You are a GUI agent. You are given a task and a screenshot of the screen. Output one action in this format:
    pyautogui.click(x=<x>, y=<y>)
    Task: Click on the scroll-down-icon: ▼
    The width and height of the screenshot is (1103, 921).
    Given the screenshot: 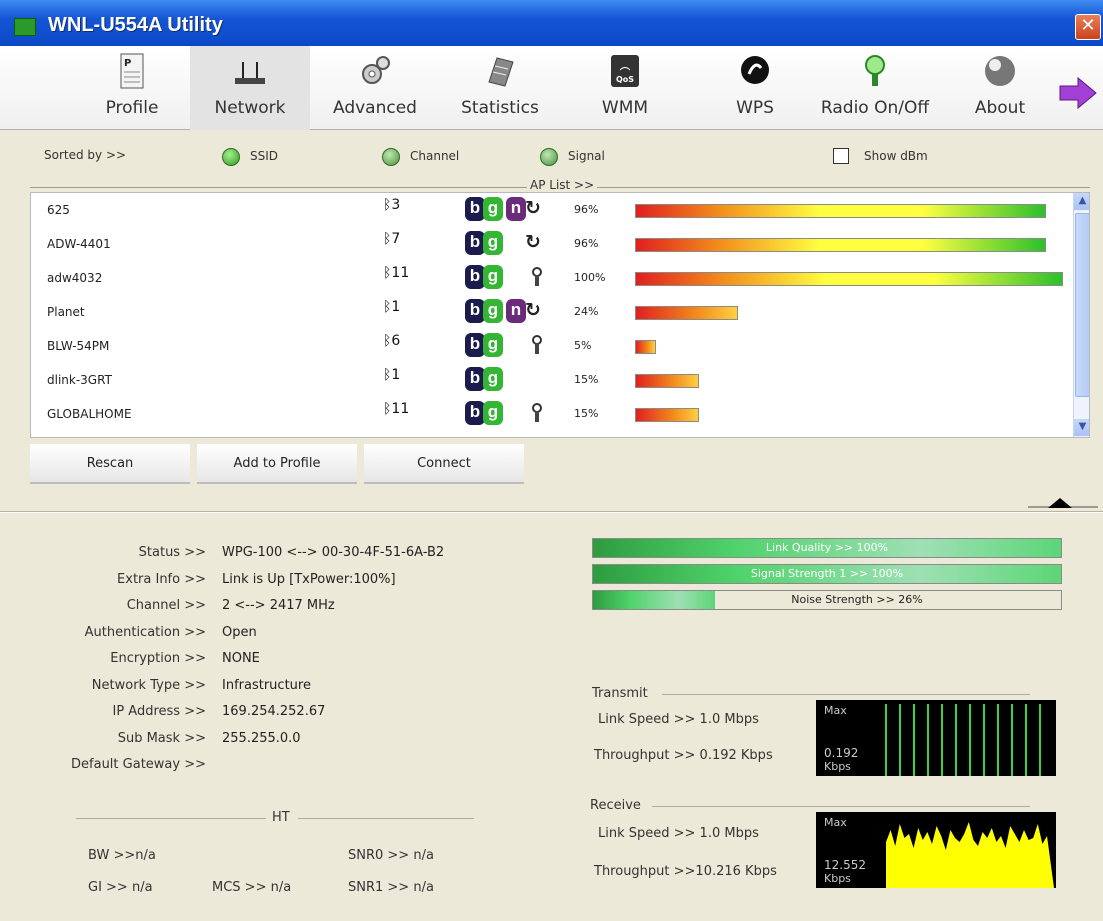 What is the action you would take?
    pyautogui.click(x=1081, y=427)
    